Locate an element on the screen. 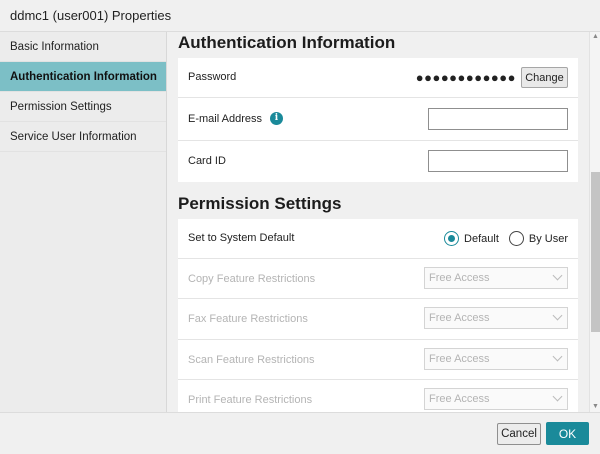  sidebar-item-permission-settings: Permission Settings is located at coordinates (83, 107).